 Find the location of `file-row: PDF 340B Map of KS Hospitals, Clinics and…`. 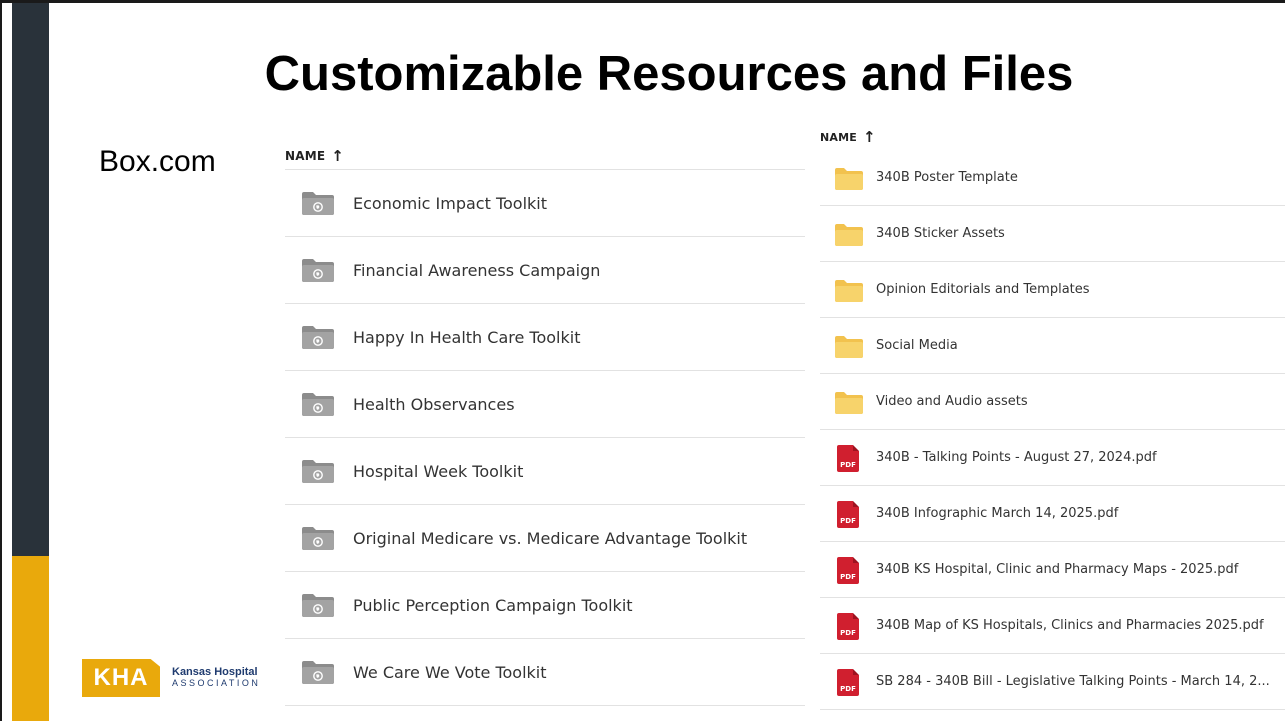

file-row: PDF 340B Map of KS Hospitals, Clinics and… is located at coordinates (1052, 626).